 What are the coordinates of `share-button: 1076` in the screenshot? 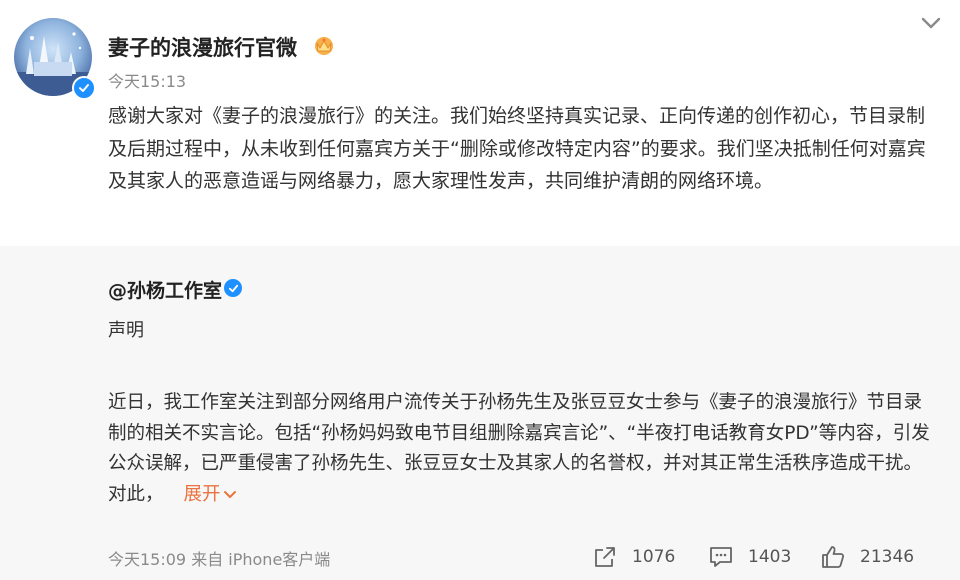 It's located at (633, 557).